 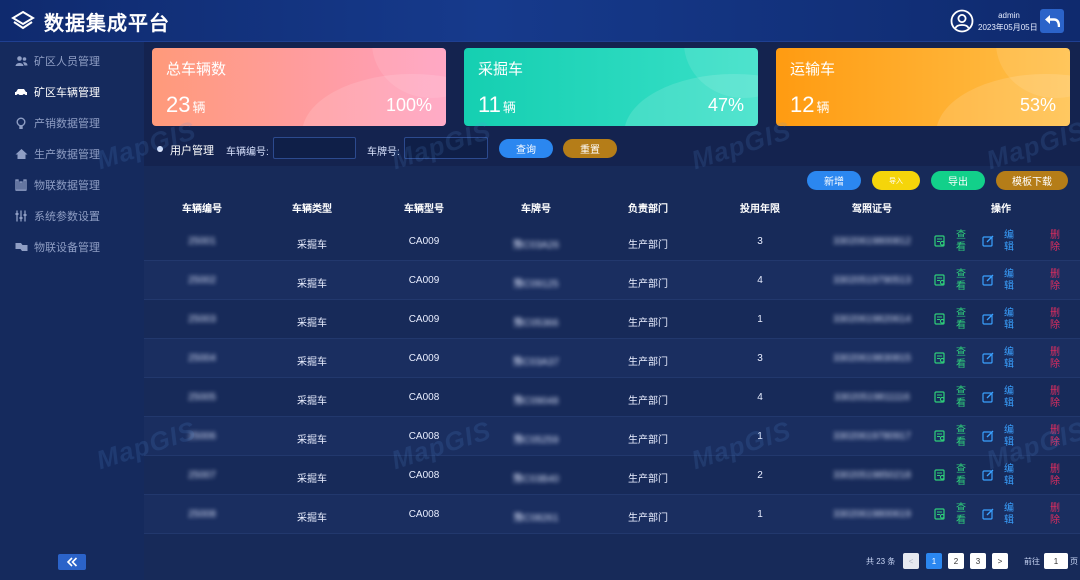 I want to click on sidebar-item-personnel: 矿区人员管理, so click(x=72, y=61).